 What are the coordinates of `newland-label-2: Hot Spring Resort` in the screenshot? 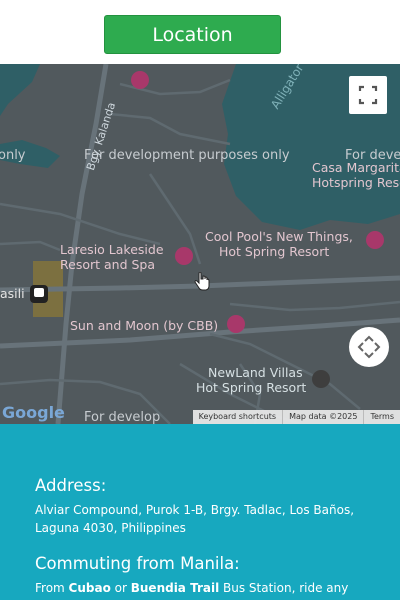 It's located at (251, 387).